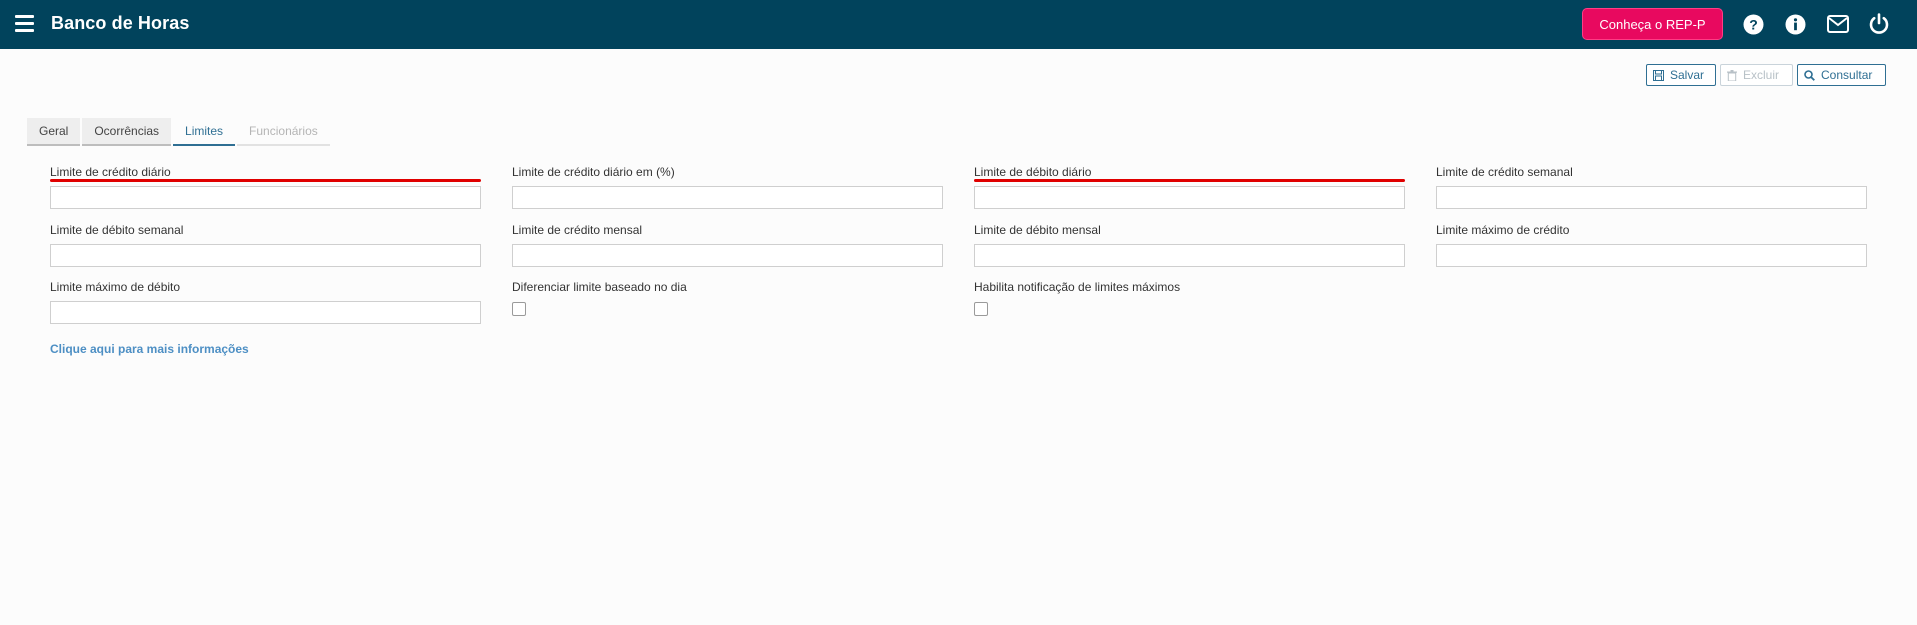 Image resolution: width=1917 pixels, height=625 pixels. Describe the element at coordinates (599, 287) in the screenshot. I see `diferenciar-dia-label: Diferenciar limite baseado no dia` at that location.